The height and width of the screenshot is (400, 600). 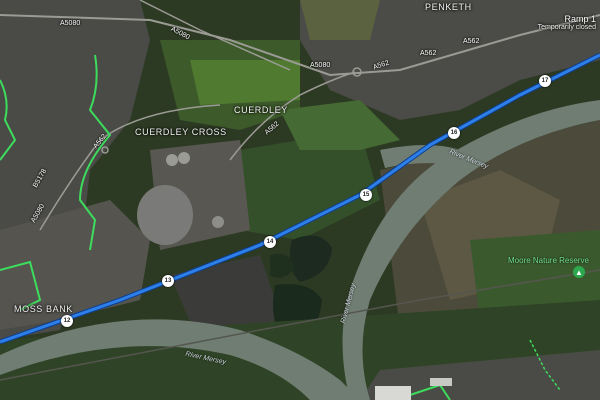 I want to click on road-closure-notice: Ramp 1 Temporarily closed, so click(x=567, y=22).